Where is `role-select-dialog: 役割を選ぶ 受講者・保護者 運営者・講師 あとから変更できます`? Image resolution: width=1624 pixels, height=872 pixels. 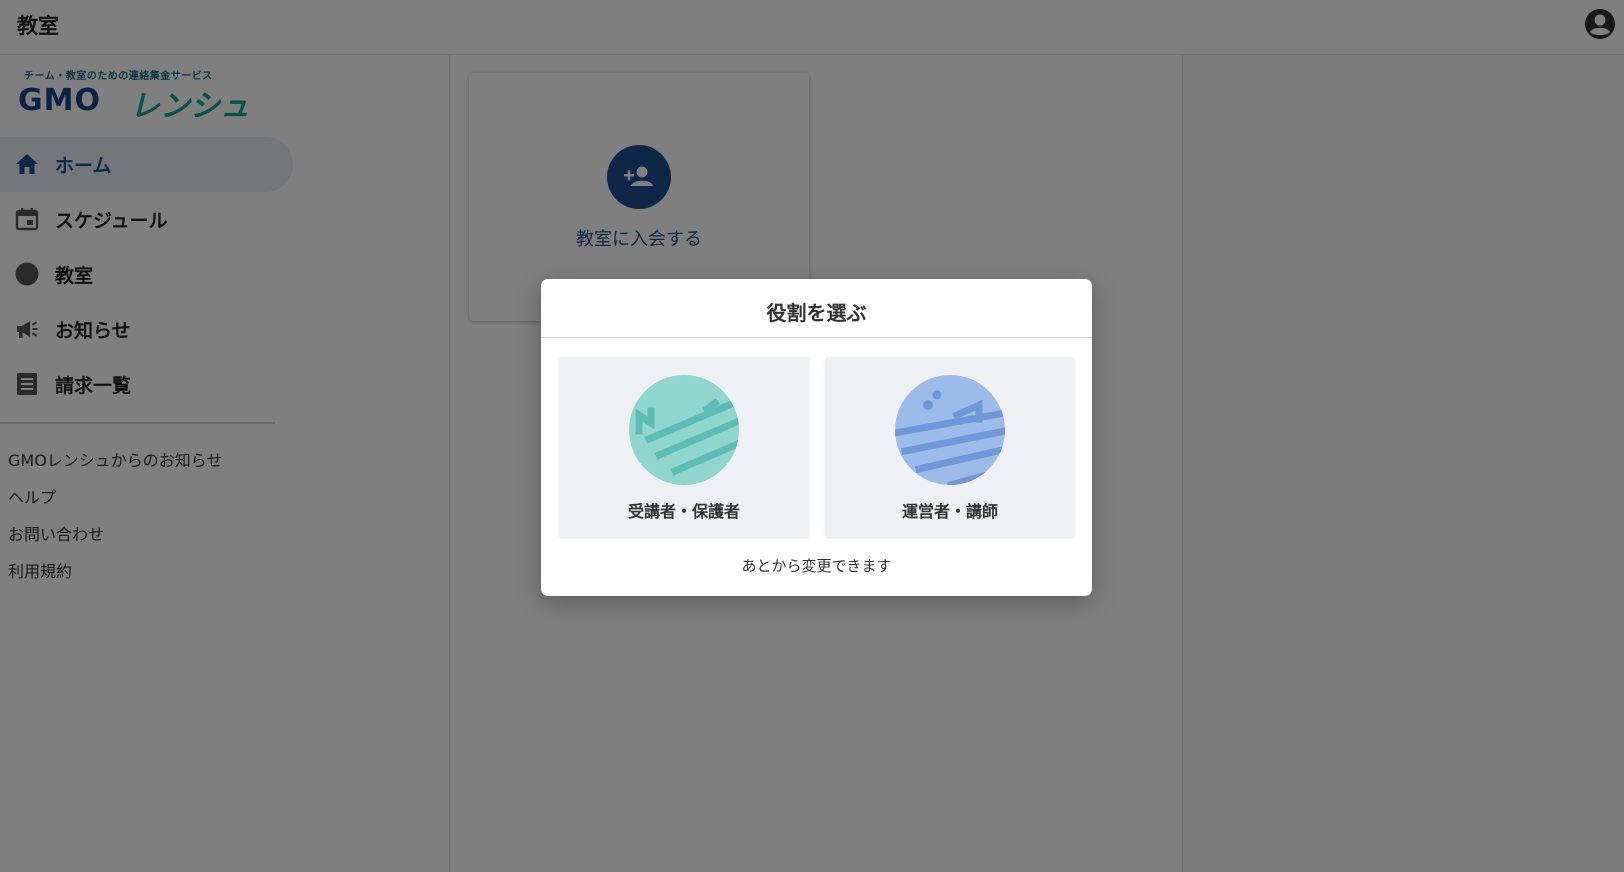
role-select-dialog: 役割を選ぶ 受講者・保護者 運営者・講師 あとから変更できます is located at coordinates (816, 437).